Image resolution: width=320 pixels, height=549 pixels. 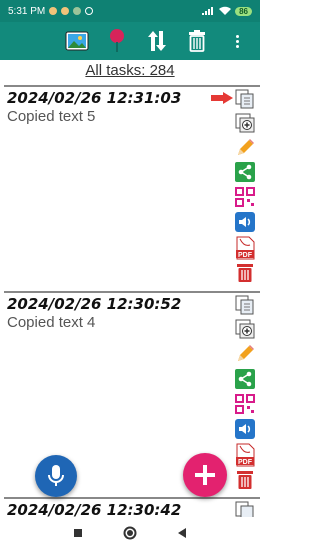 I want to click on status-left: 5:31 PM, so click(x=51, y=11).